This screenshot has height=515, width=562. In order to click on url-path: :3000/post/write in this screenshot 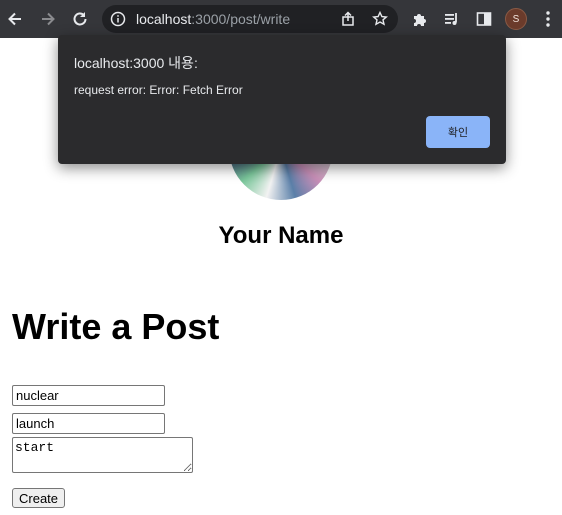, I will do `click(241, 19)`.